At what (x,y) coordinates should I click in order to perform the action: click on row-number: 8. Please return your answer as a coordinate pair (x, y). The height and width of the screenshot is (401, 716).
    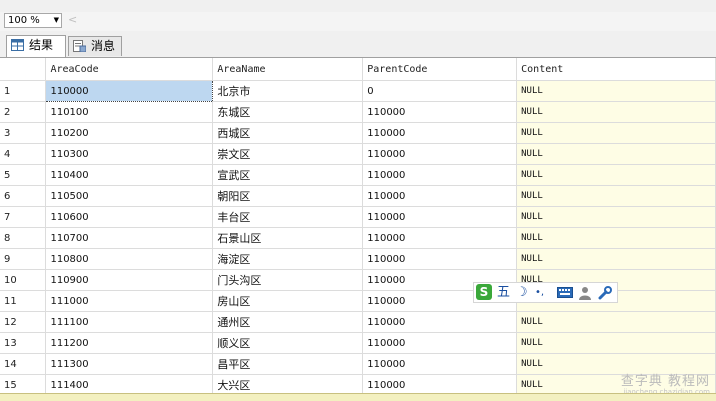
    Looking at the image, I should click on (23, 238).